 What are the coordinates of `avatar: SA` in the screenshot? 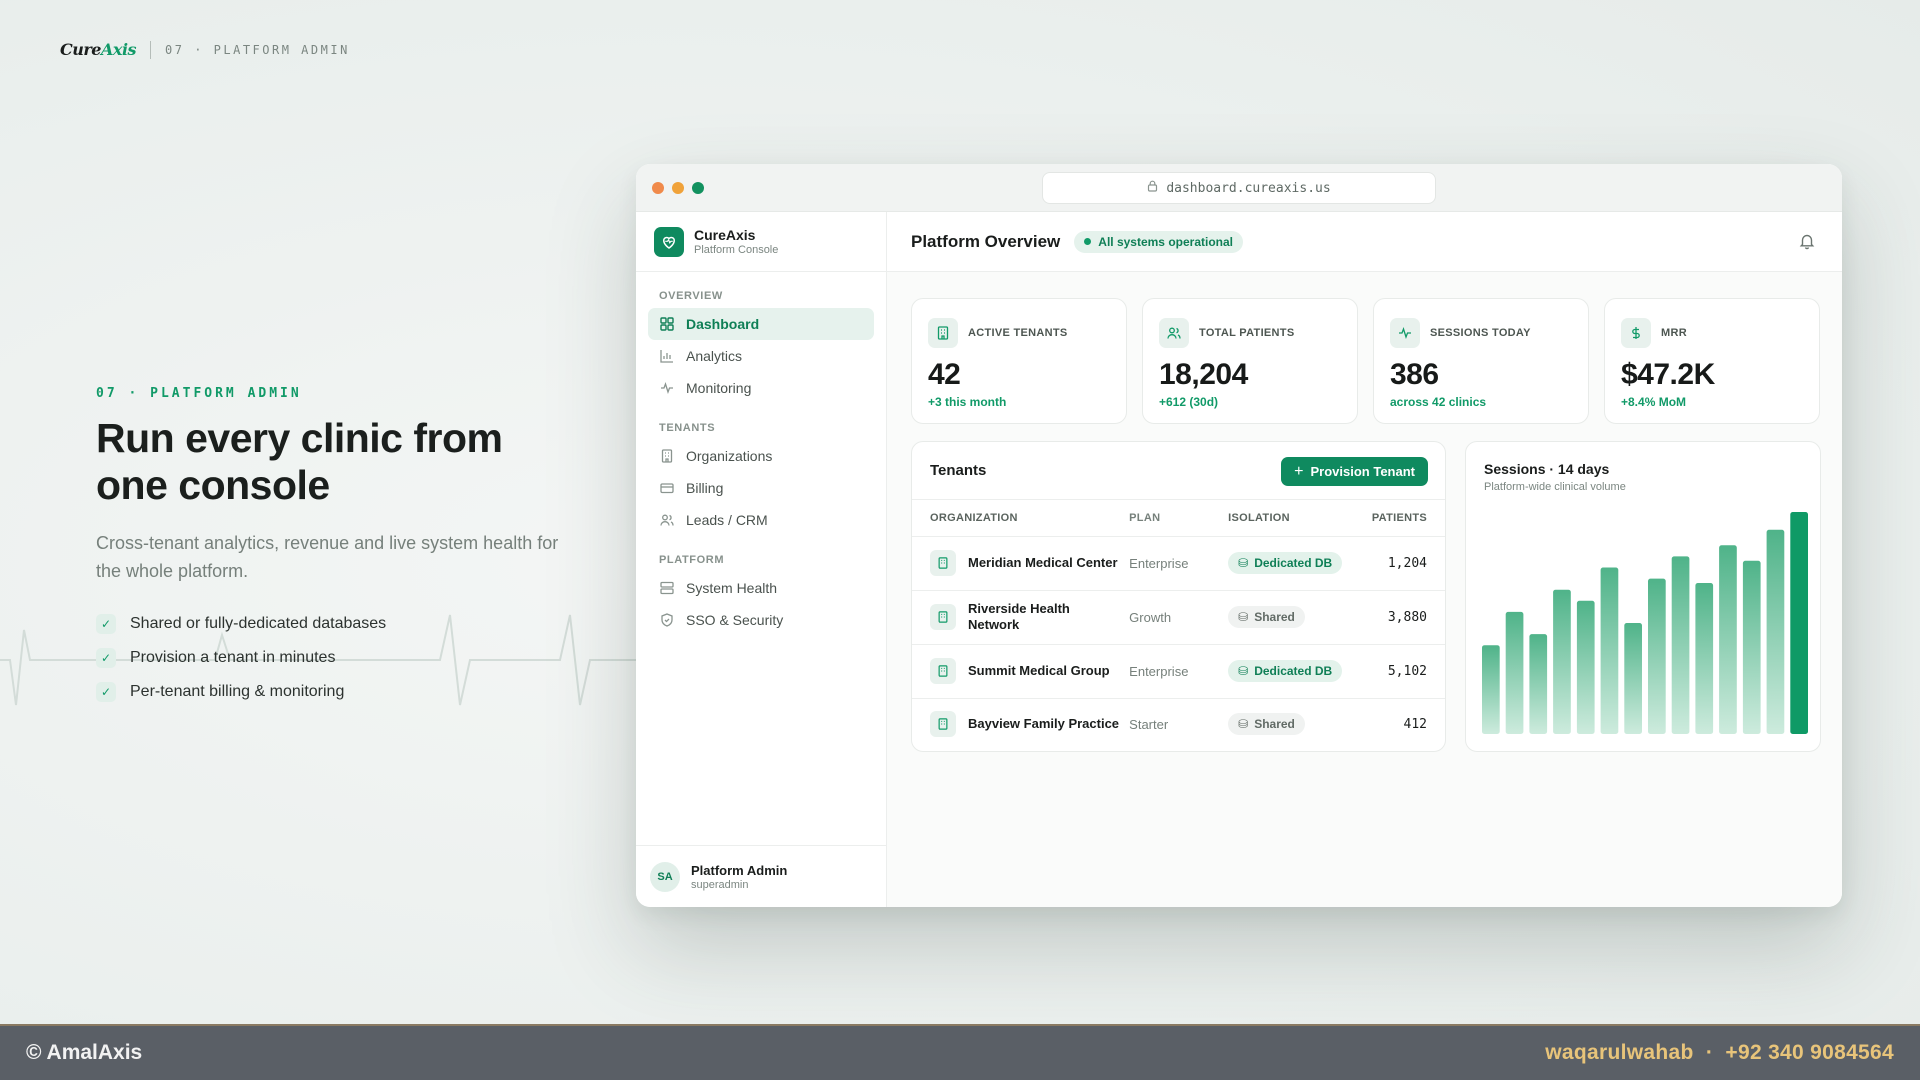 It's located at (665, 876).